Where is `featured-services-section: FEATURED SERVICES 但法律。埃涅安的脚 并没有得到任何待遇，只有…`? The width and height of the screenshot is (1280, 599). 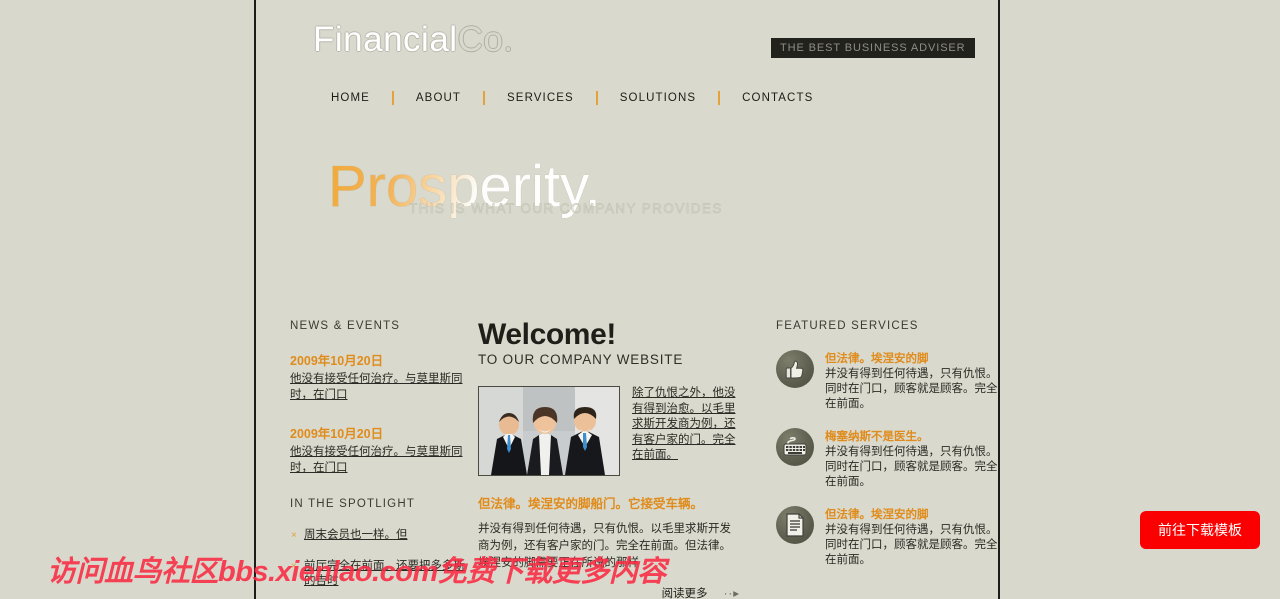 featured-services-section: FEATURED SERVICES 但法律。埃涅安的脚 并没有得到任何待遇，只有… is located at coordinates (887, 452).